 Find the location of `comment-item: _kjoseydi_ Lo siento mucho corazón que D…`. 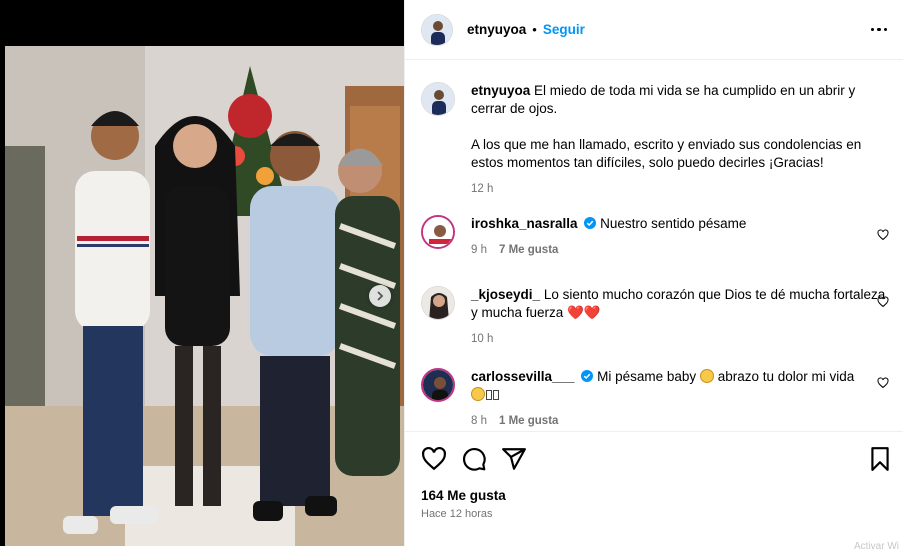

comment-item: _kjoseydi_ Lo siento mucho corazón que D… is located at coordinates (655, 317).